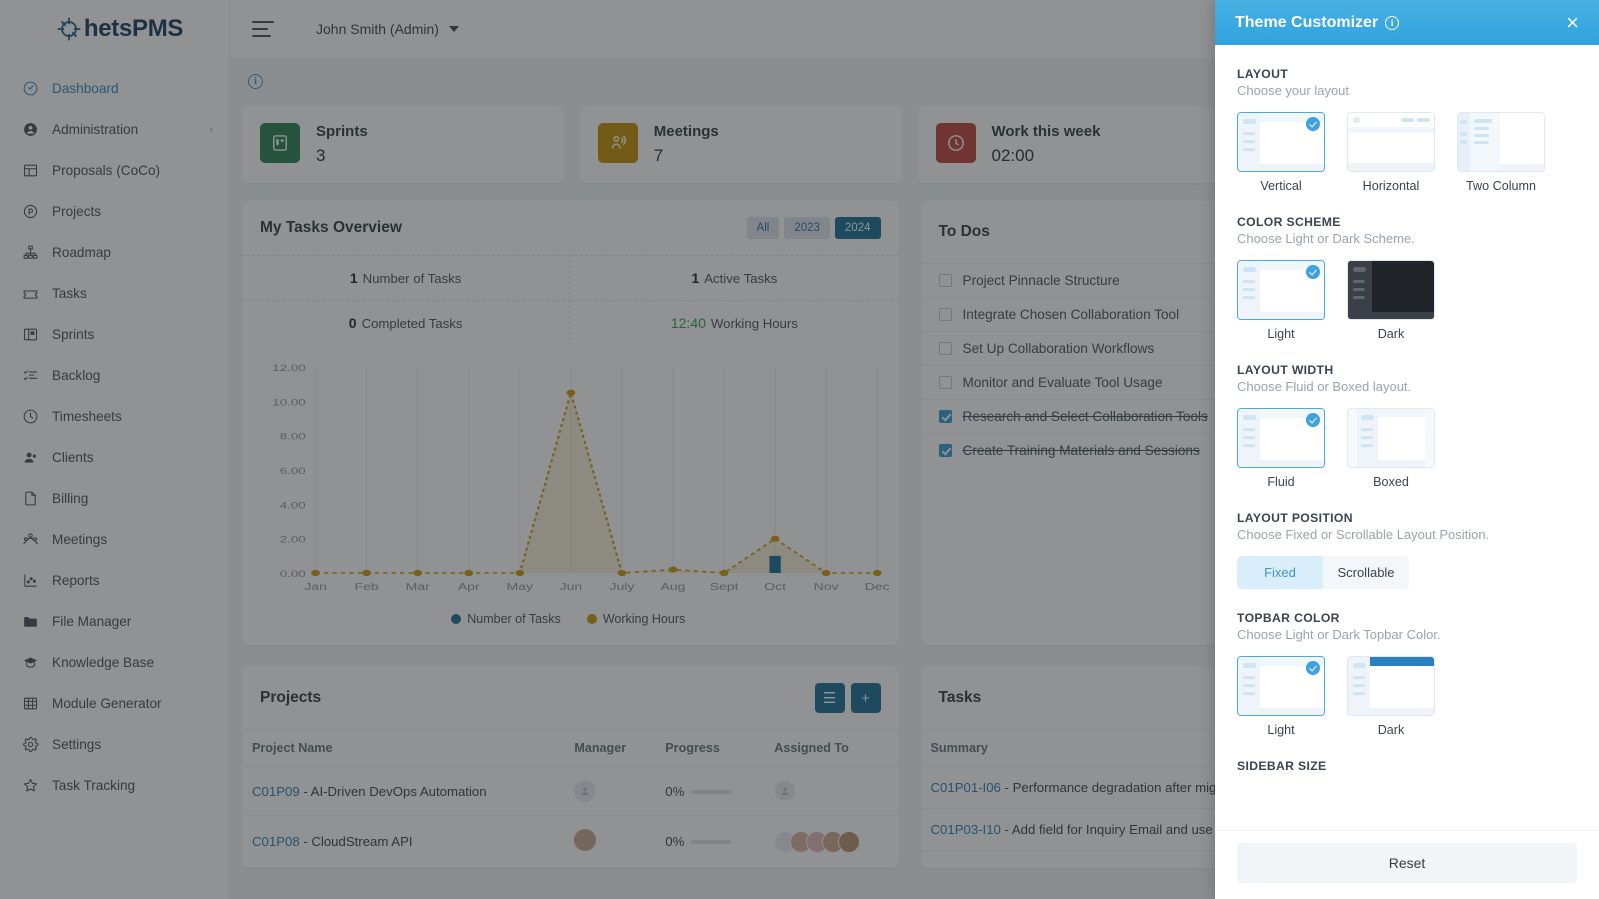 This screenshot has height=899, width=1599. Describe the element at coordinates (1326, 238) in the screenshot. I see `tc-section-subtext: Choose Light or Dark Scheme.` at that location.